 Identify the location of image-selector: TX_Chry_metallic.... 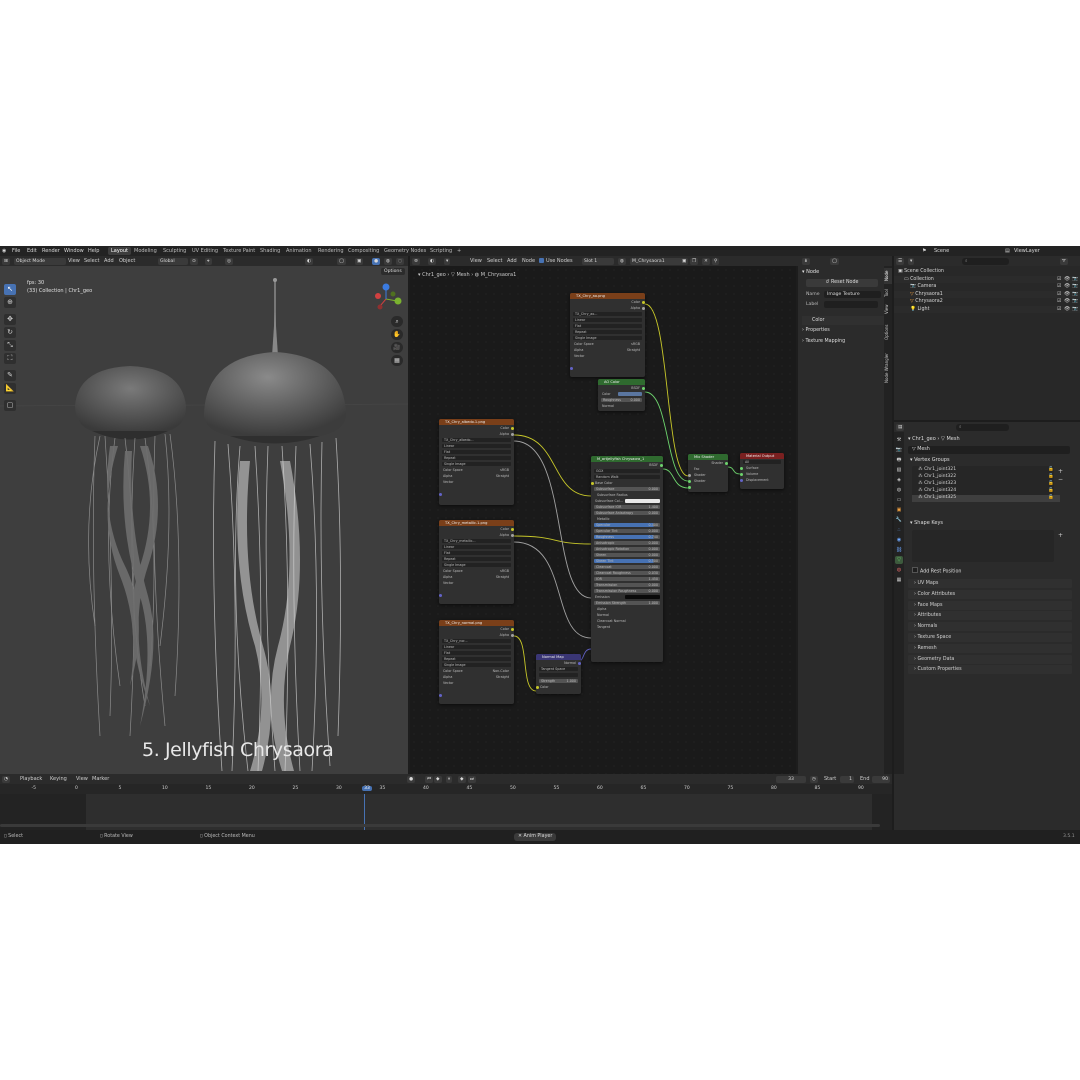
(476, 541).